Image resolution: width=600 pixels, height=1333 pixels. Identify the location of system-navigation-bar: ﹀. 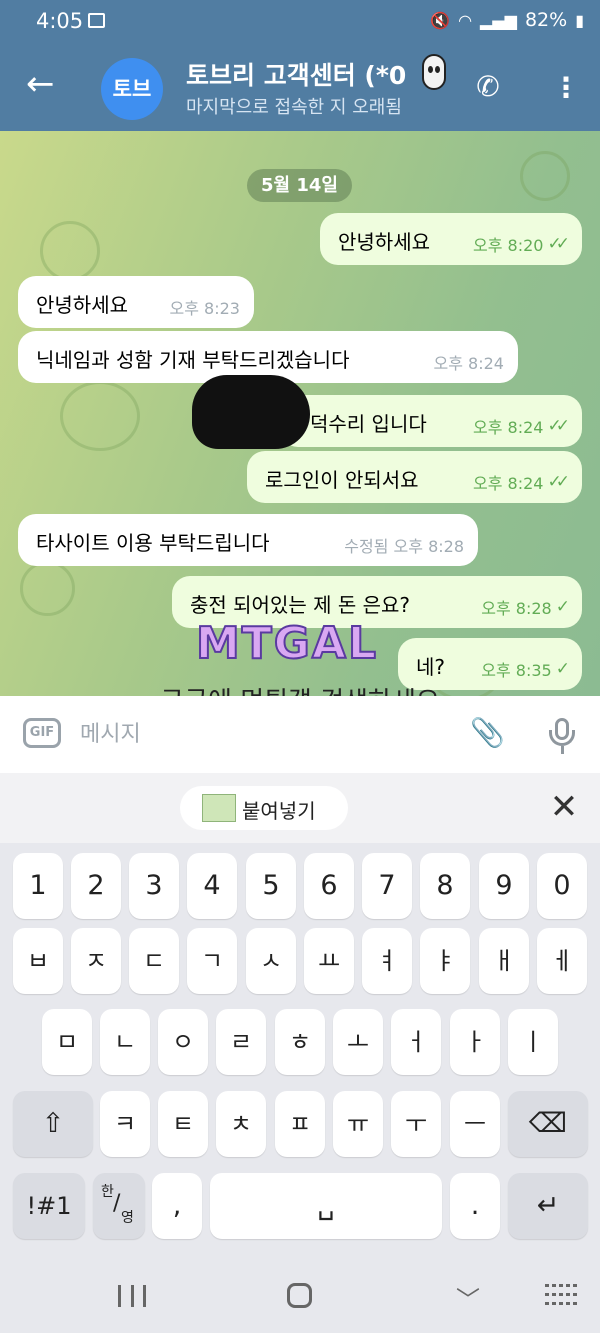
(300, 1295).